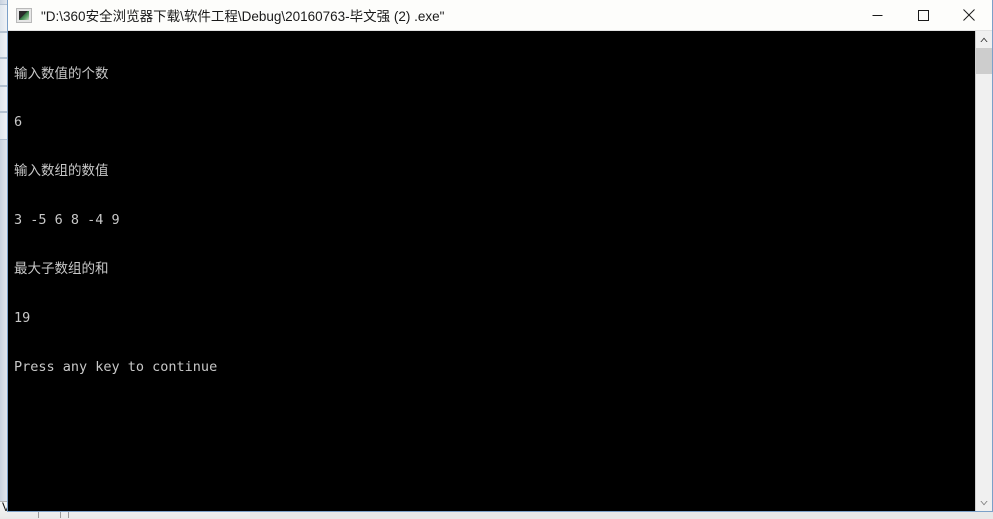 The width and height of the screenshot is (993, 519). I want to click on scroll-down-arrow, so click(984, 502).